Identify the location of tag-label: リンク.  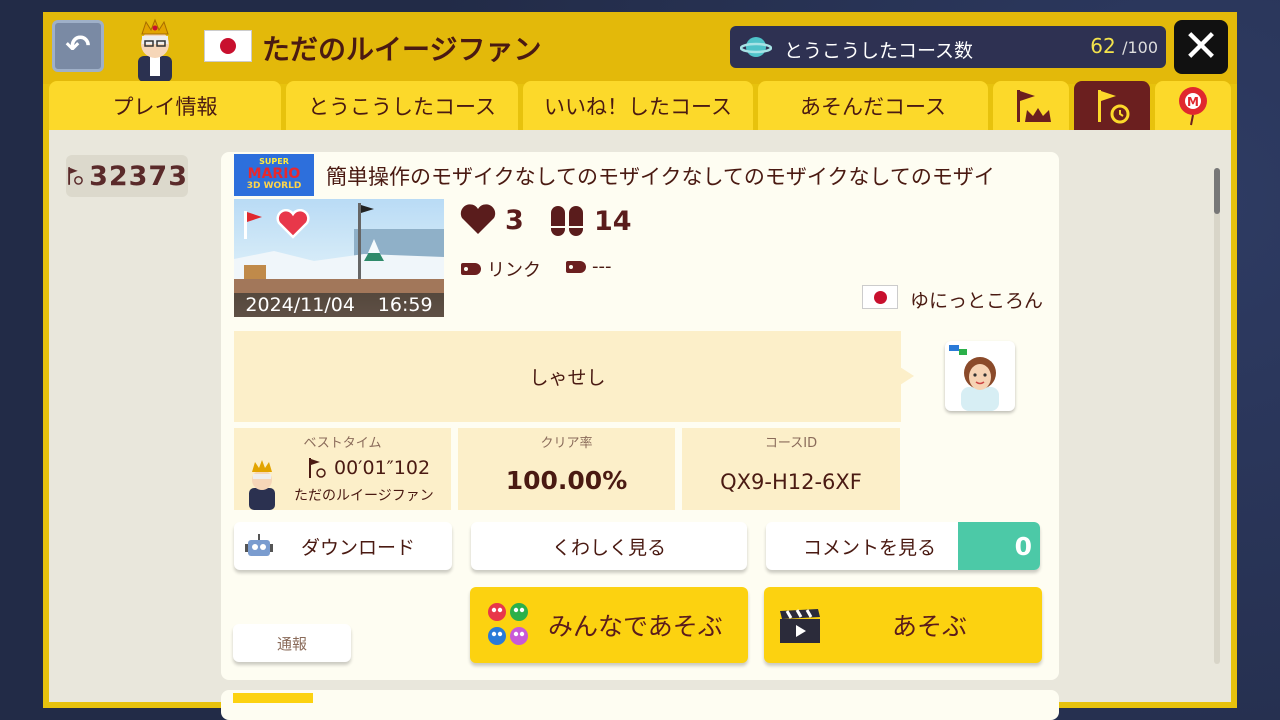
(514, 270).